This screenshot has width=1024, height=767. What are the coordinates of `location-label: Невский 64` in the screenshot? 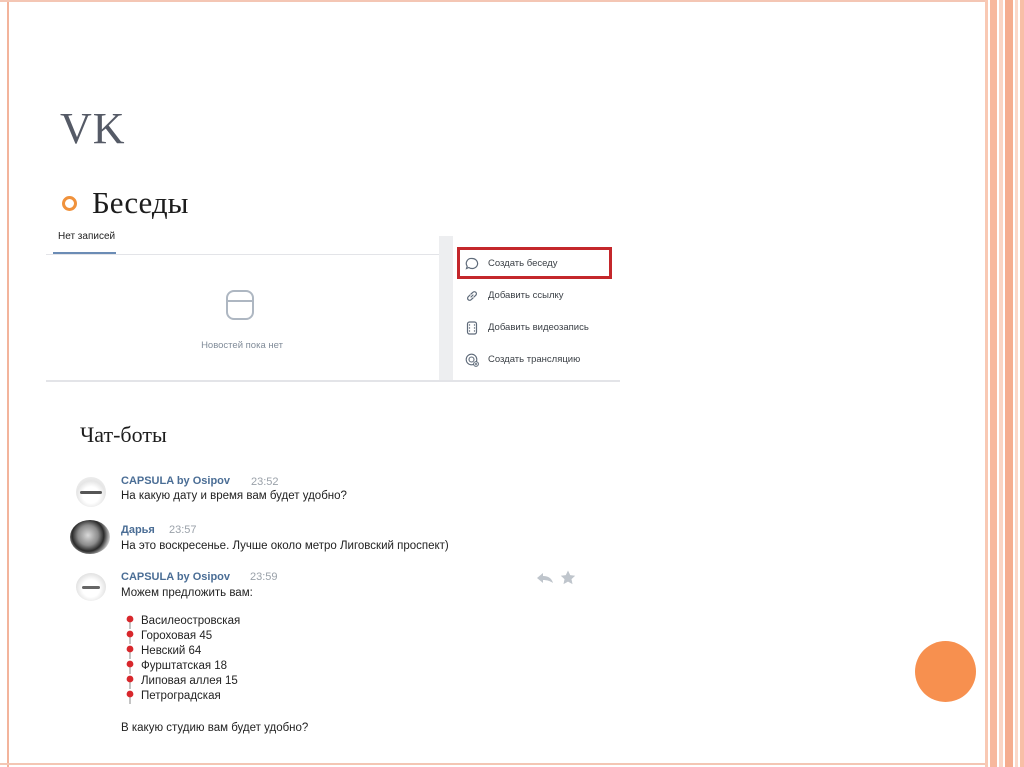 It's located at (171, 651).